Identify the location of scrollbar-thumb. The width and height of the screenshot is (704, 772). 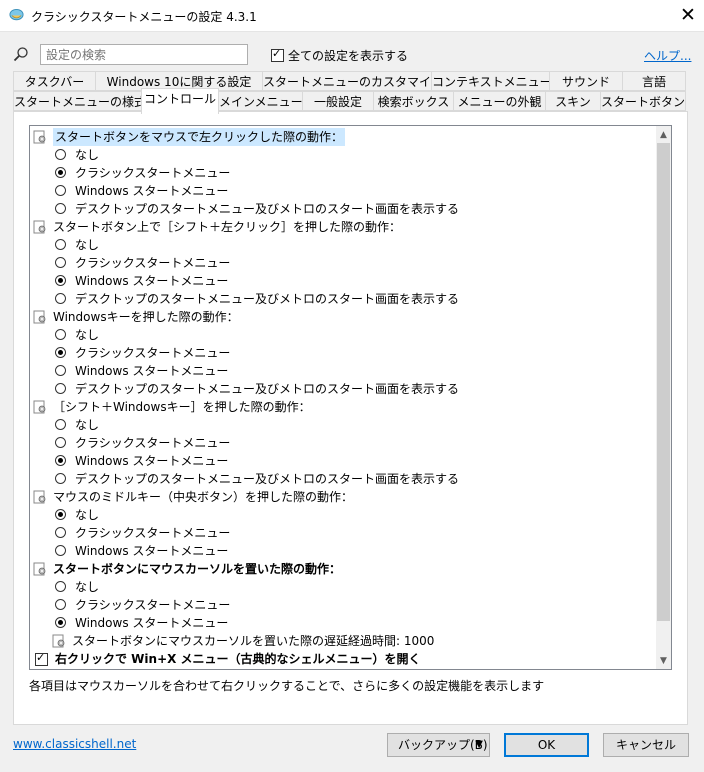
(663, 382).